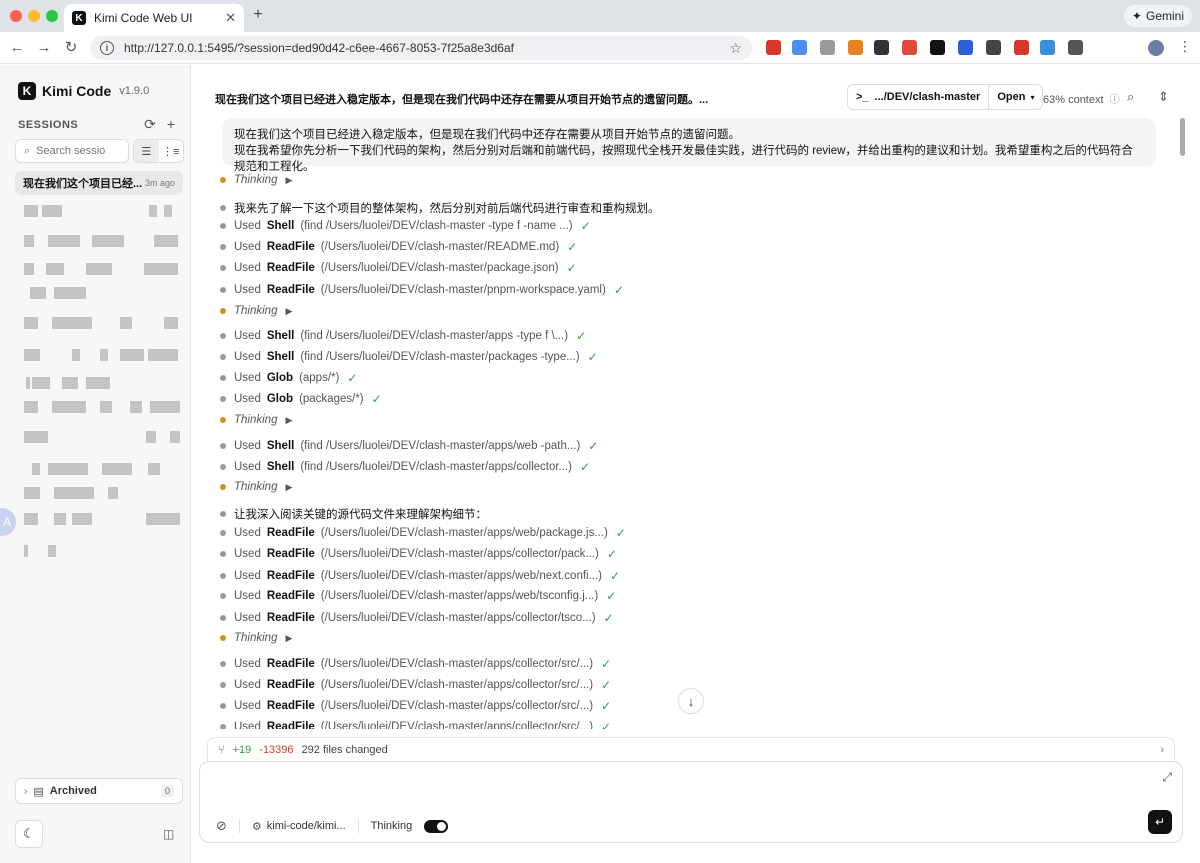  What do you see at coordinates (1115, 100) in the screenshot?
I see `info-icon: ⓘ` at bounding box center [1115, 100].